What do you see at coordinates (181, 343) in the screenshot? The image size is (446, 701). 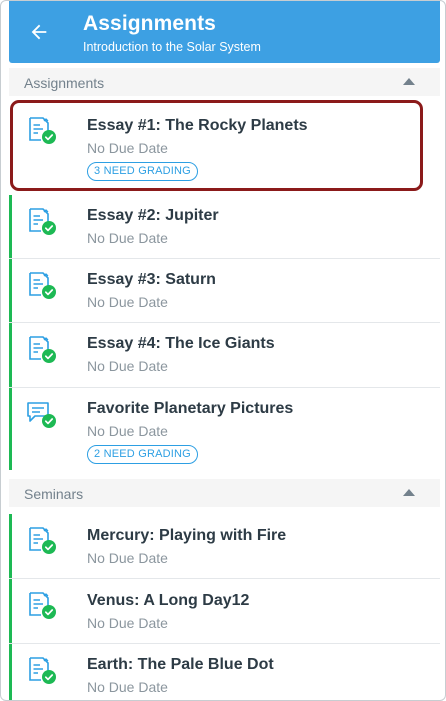 I see `item-title: Essay #4: The Ice Giants` at bounding box center [181, 343].